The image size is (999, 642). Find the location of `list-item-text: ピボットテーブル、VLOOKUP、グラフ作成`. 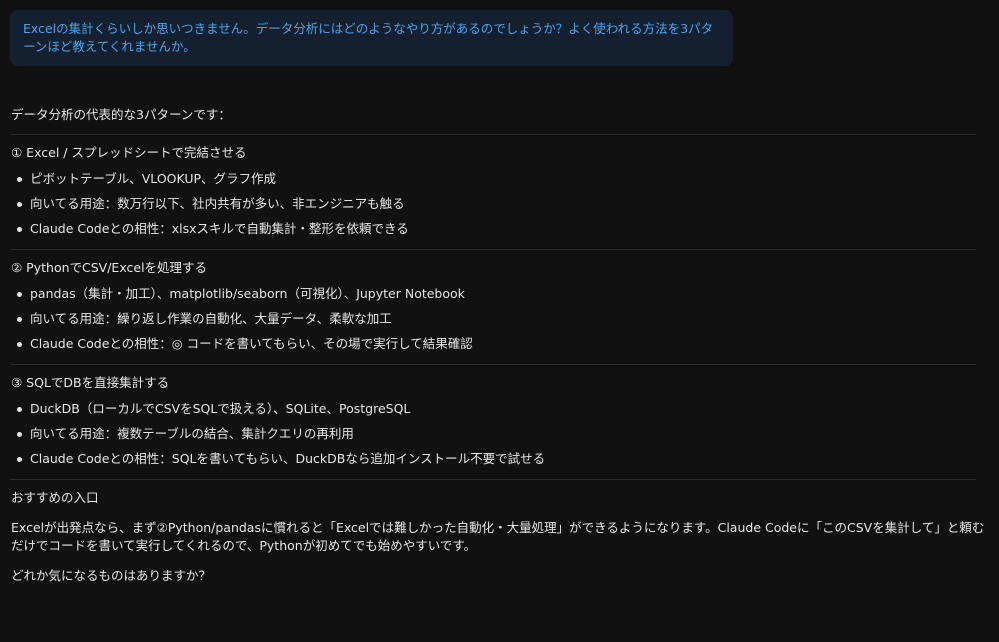

list-item-text: ピボットテーブル、VLOOKUP、グラフ作成 is located at coordinates (153, 178).